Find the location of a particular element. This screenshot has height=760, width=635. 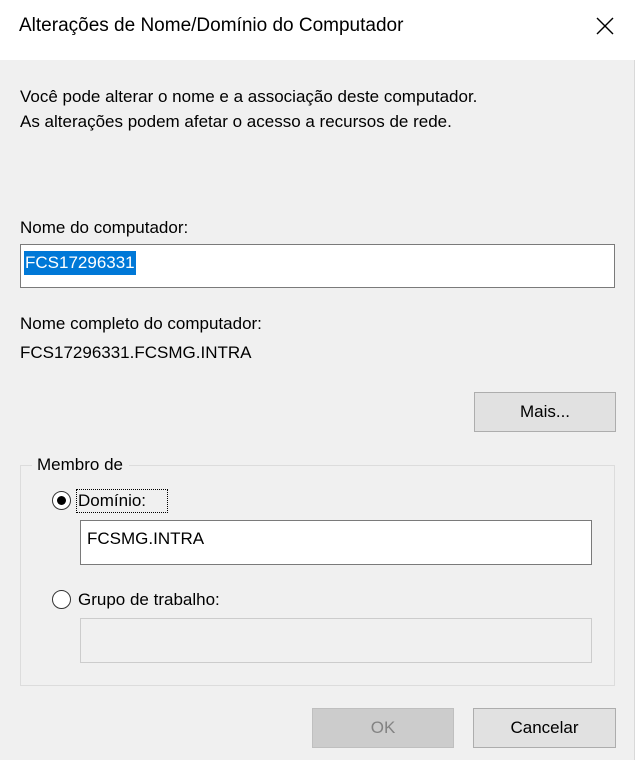

radio-selected-dot is located at coordinates (61, 500).